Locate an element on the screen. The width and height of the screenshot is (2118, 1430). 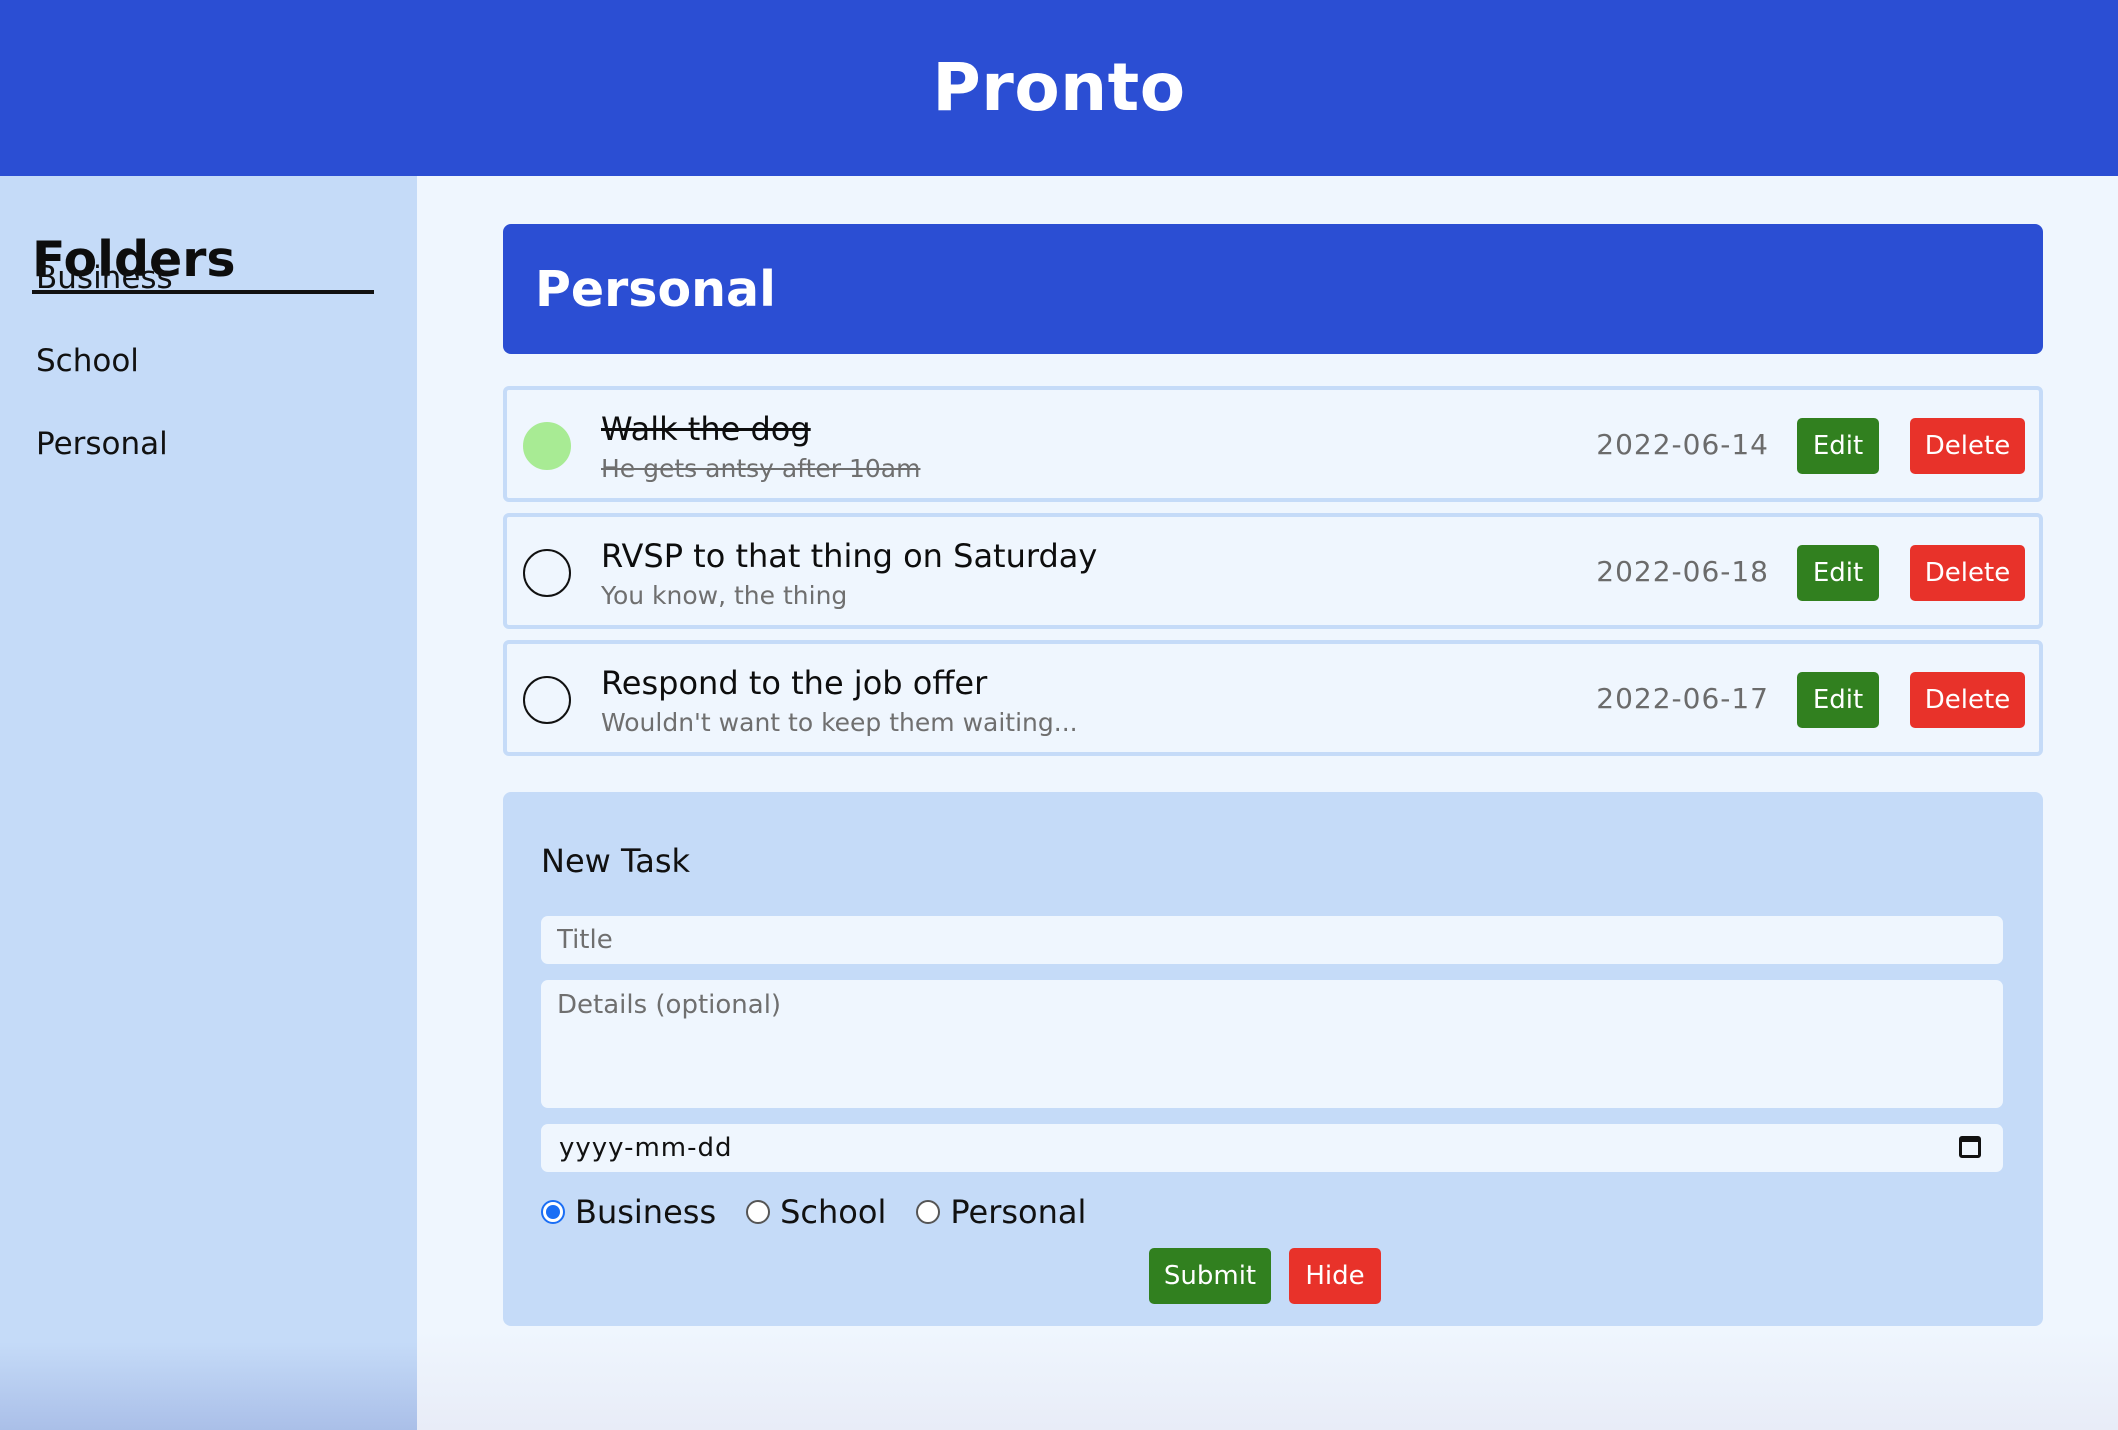
app-title: Pronto is located at coordinates (1059, 87).